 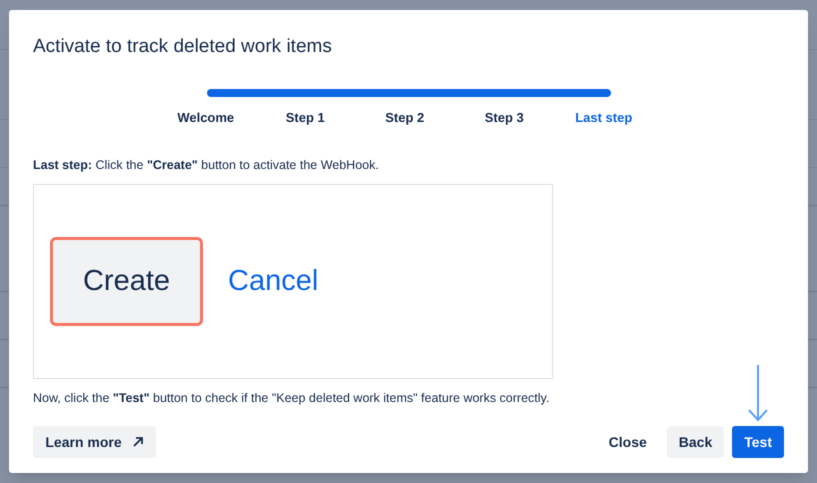 What do you see at coordinates (138, 442) in the screenshot?
I see `external-link-icon` at bounding box center [138, 442].